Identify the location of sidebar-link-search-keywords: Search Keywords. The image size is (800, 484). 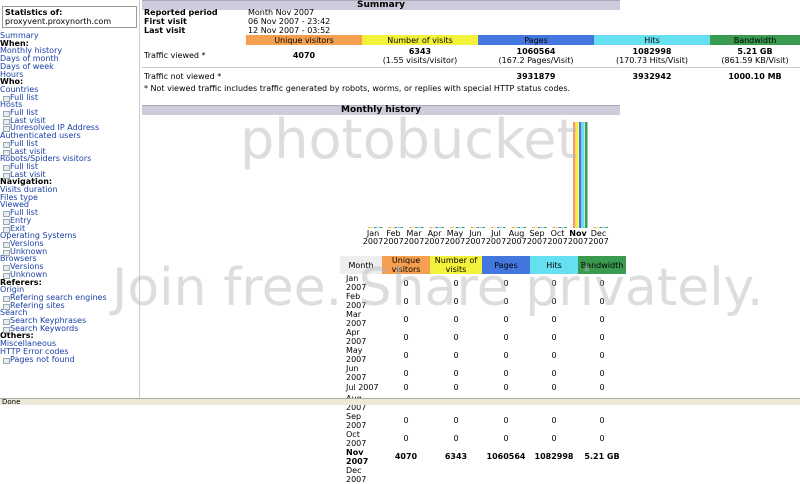
(69, 328).